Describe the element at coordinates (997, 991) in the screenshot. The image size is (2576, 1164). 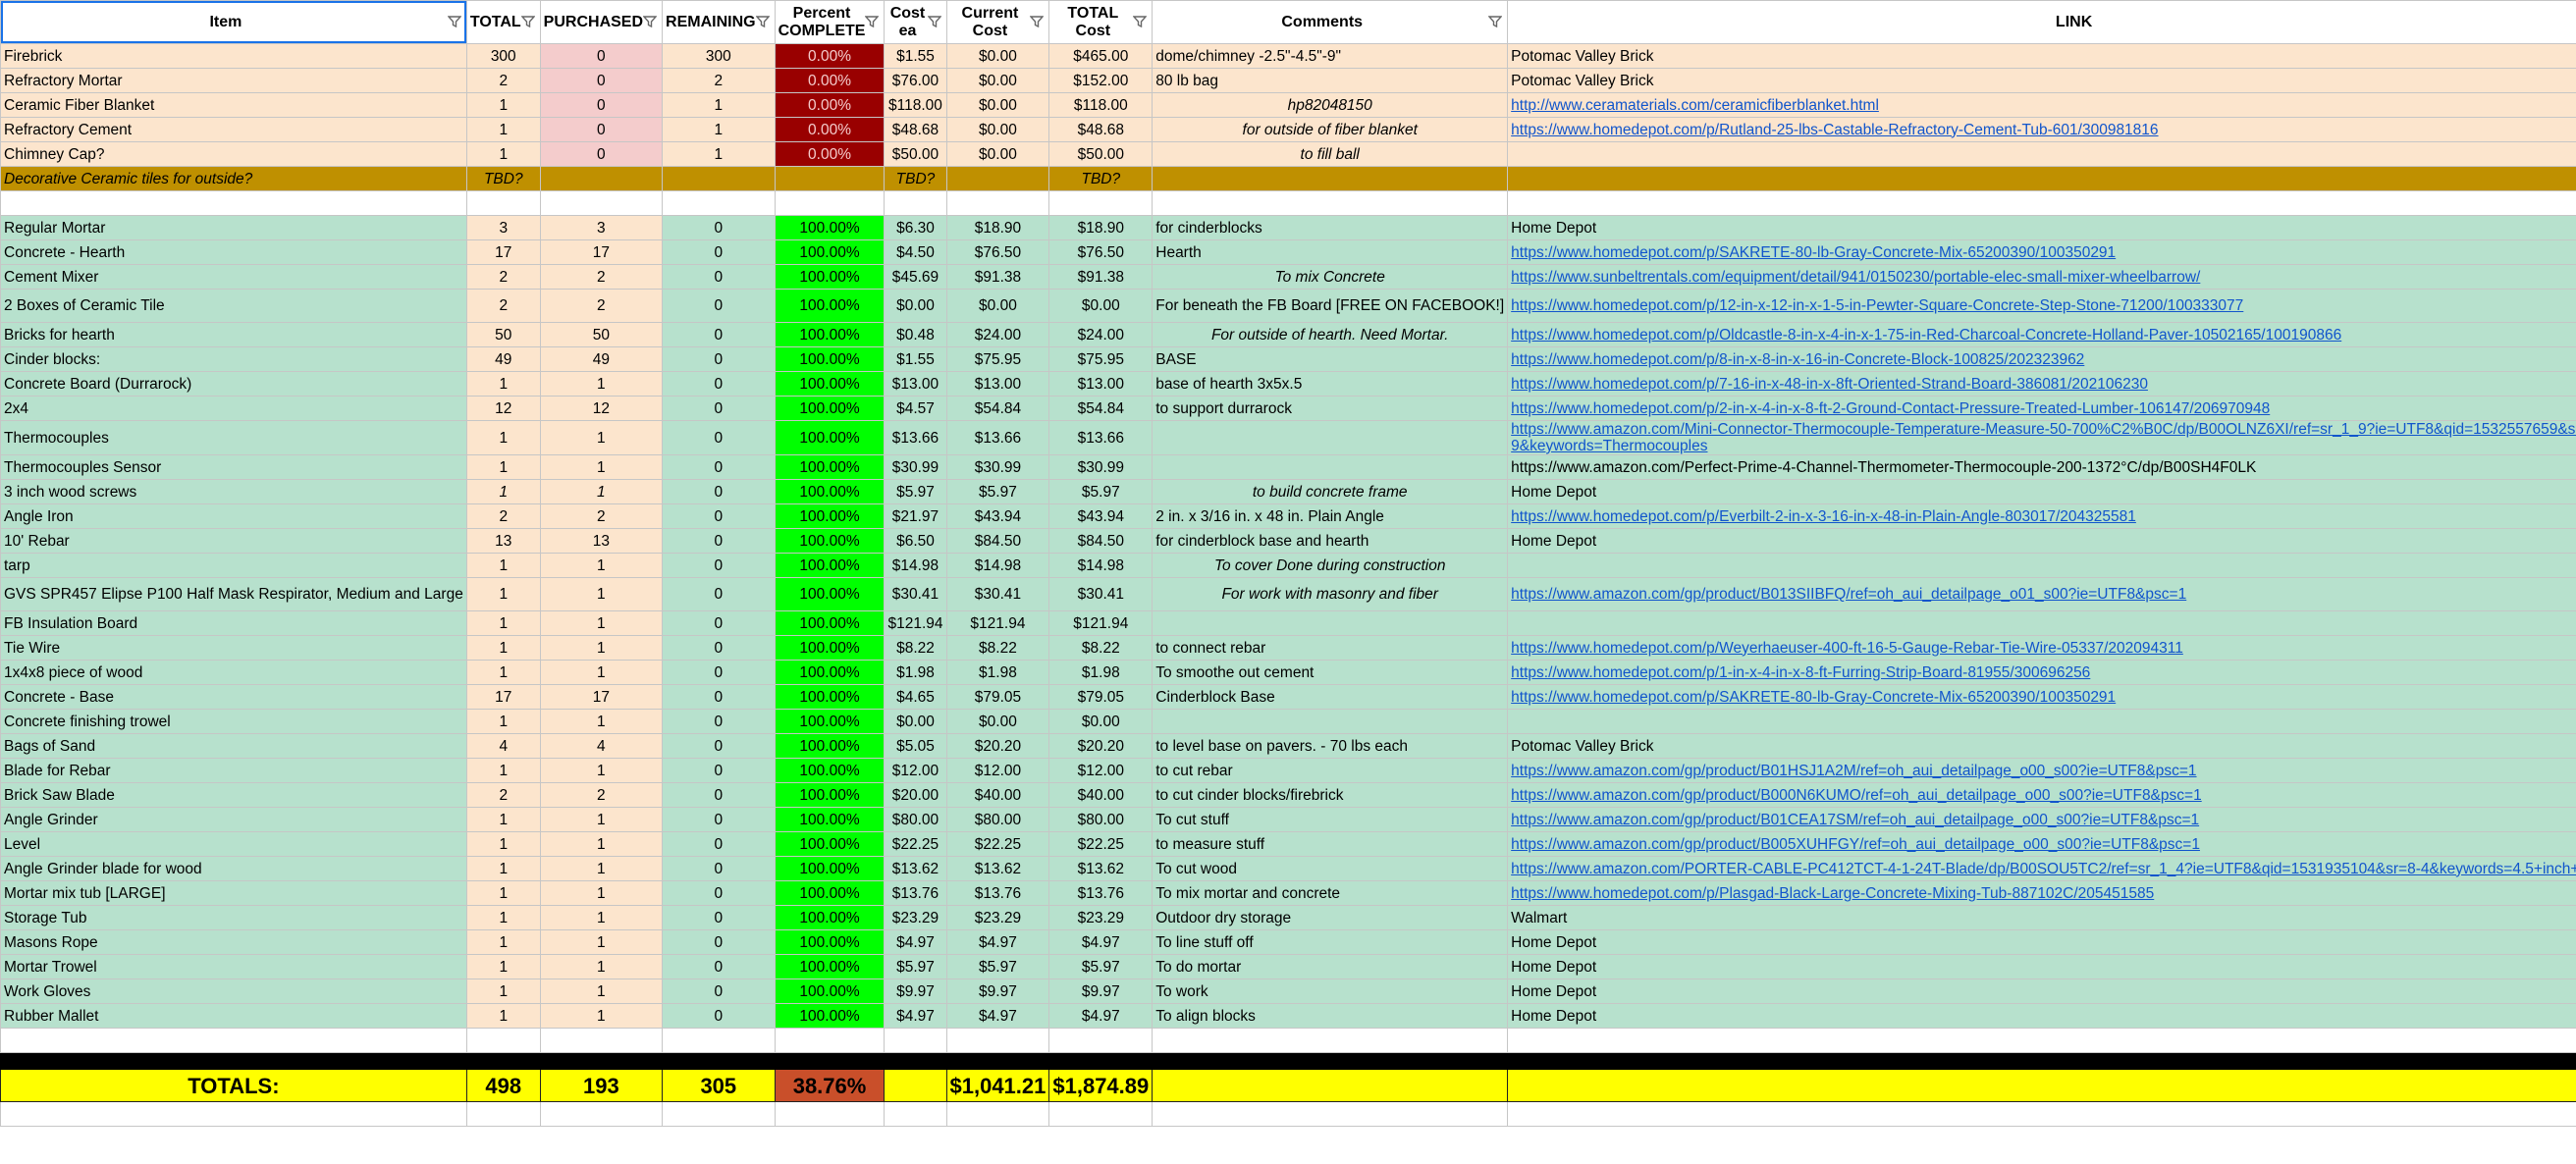
I see `current-cost-cell: $9.97` at that location.